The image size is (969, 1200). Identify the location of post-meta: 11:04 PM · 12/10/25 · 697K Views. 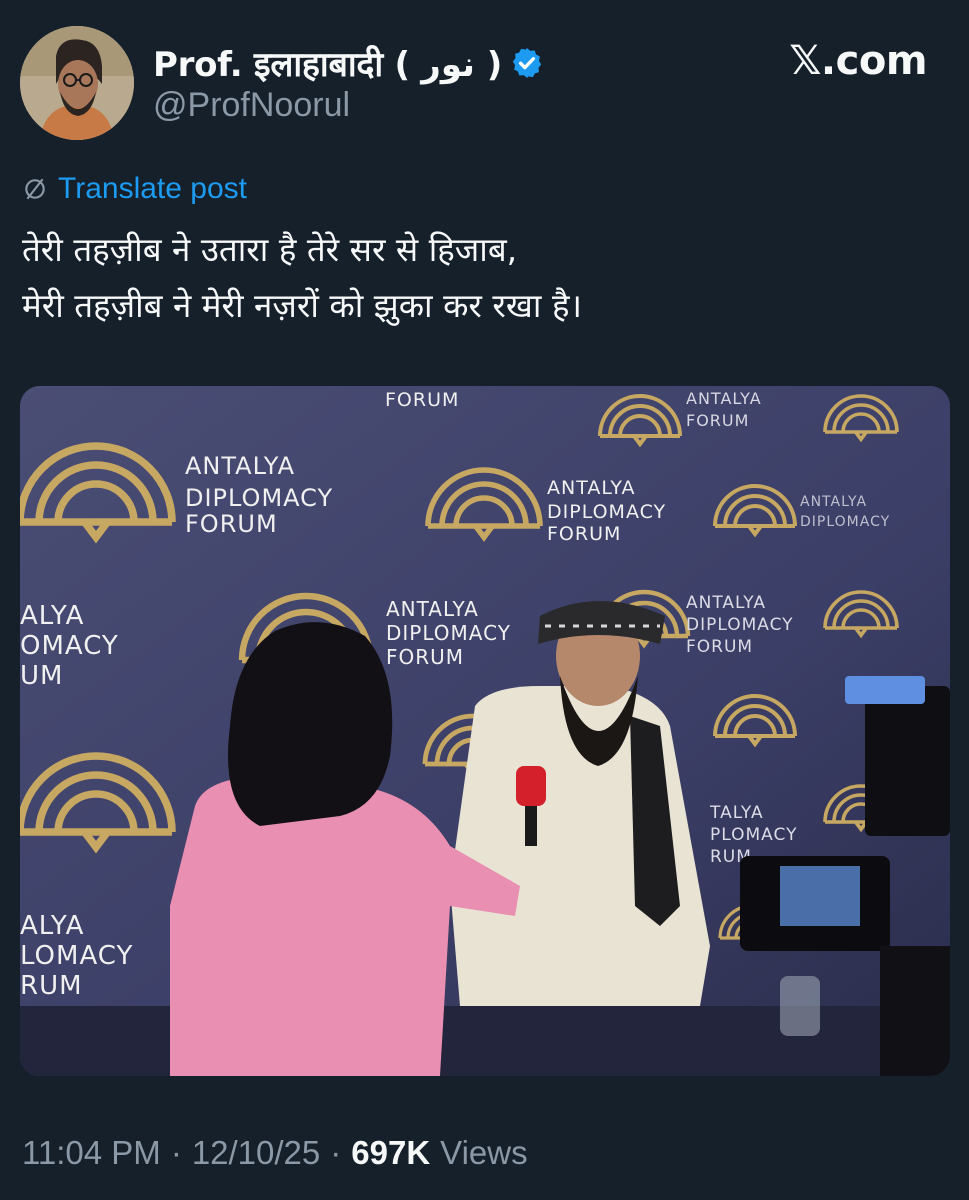
(275, 1153).